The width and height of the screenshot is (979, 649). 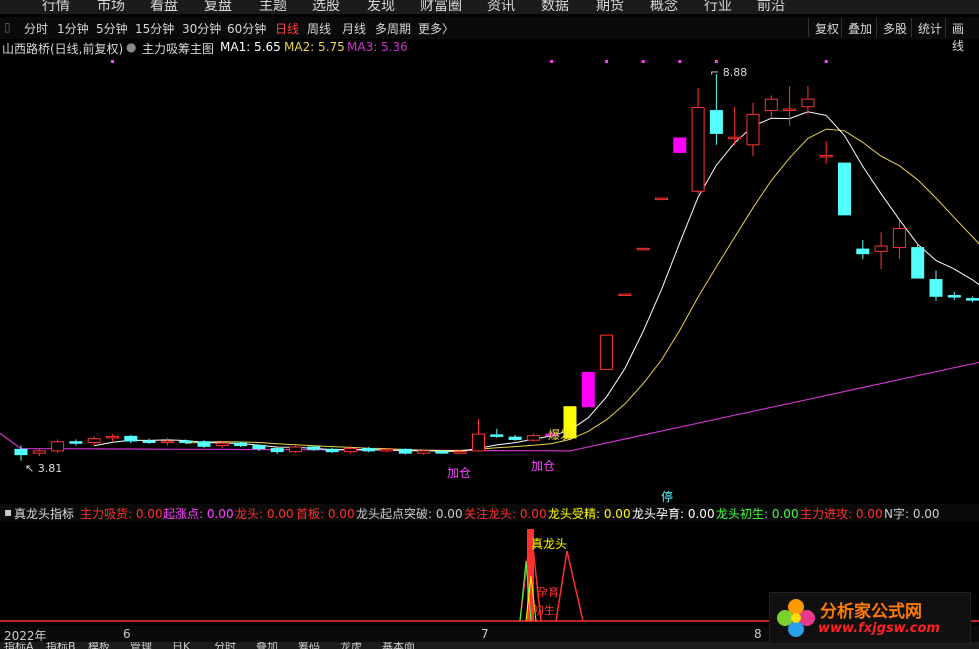 What do you see at coordinates (7, 27) in the screenshot?
I see `toolbar-grip-icon: ▯` at bounding box center [7, 27].